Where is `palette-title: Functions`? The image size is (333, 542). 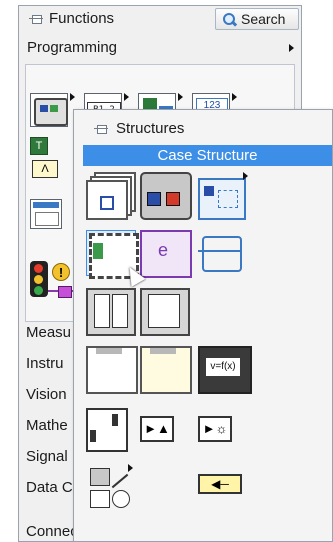 palette-title: Functions is located at coordinates (71, 18).